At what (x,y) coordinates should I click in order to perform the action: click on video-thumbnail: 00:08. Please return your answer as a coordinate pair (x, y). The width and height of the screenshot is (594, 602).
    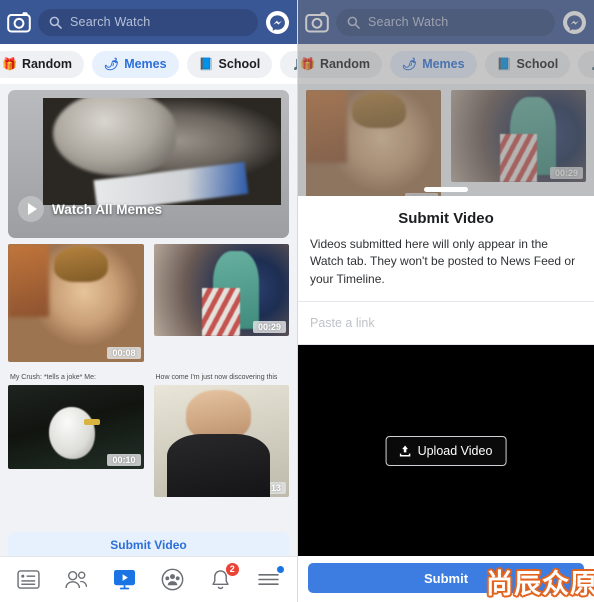
    Looking at the image, I should click on (76, 303).